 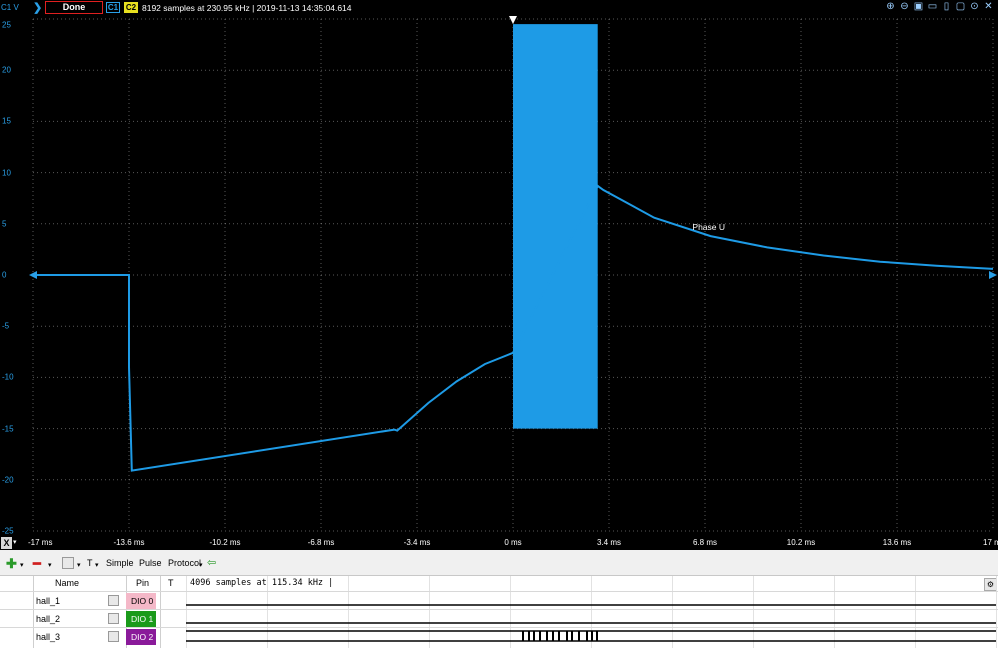 I want to click on channel-square-icon, so click(x=68, y=563).